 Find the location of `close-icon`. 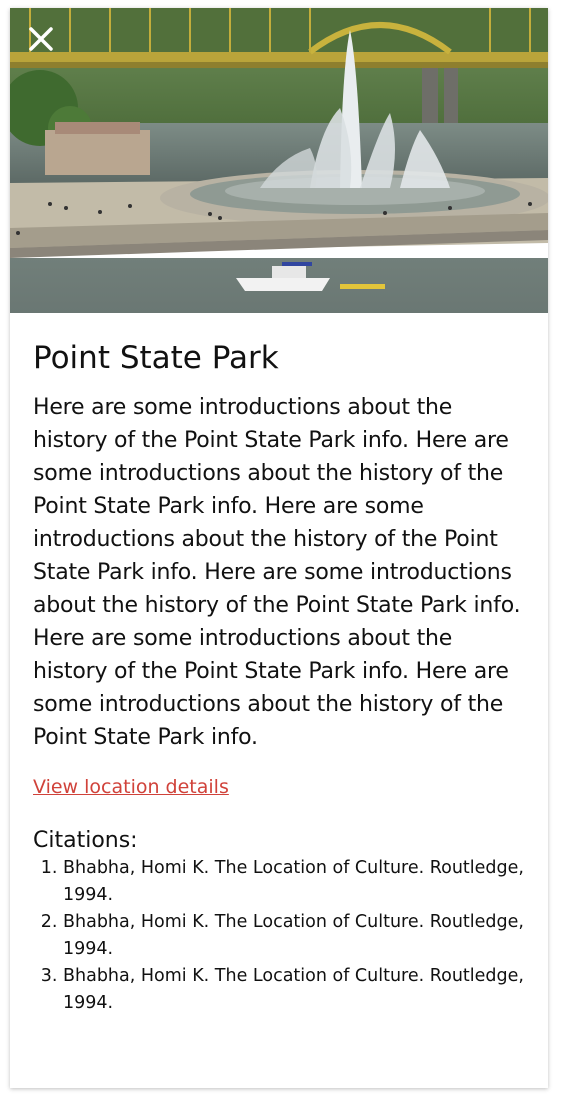

close-icon is located at coordinates (41, 39).